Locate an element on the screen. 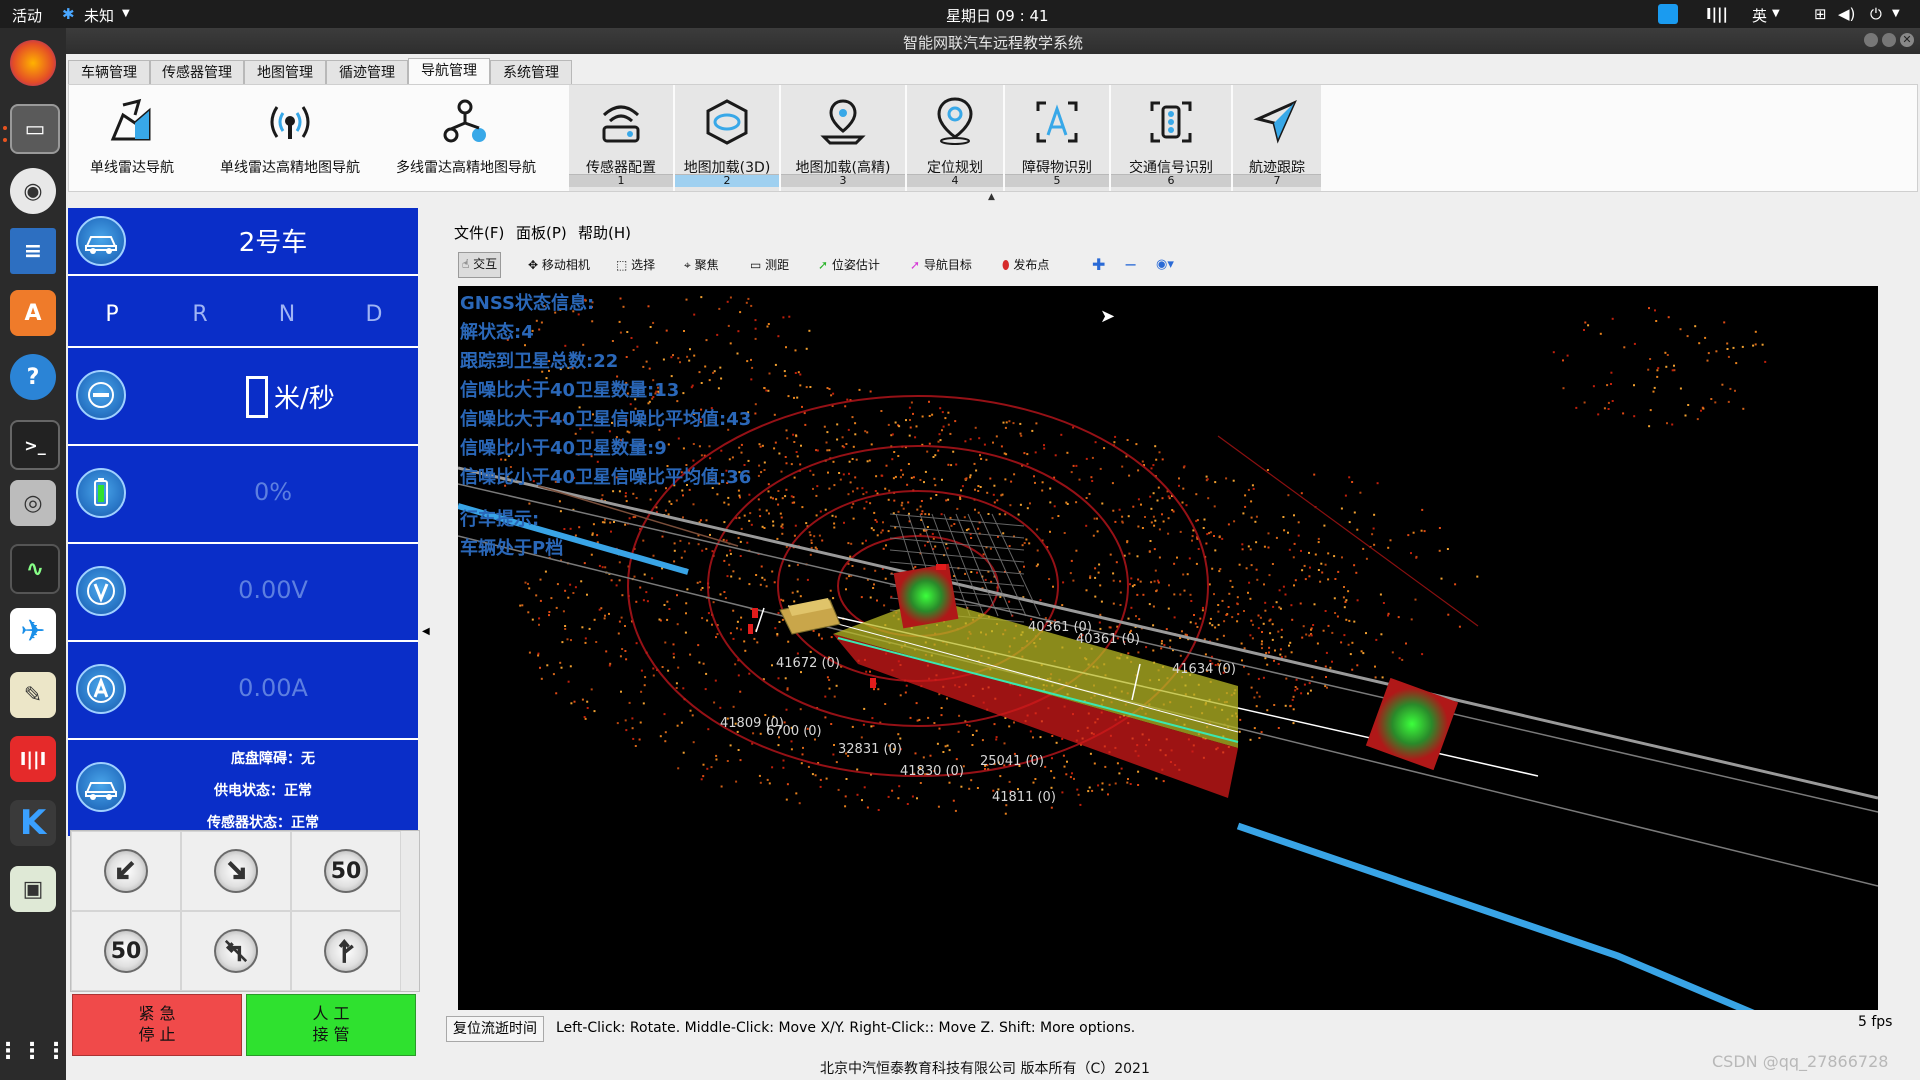 The image size is (1920, 1080). tool-publish-point: ⬮ 发布点 is located at coordinates (1025, 265).